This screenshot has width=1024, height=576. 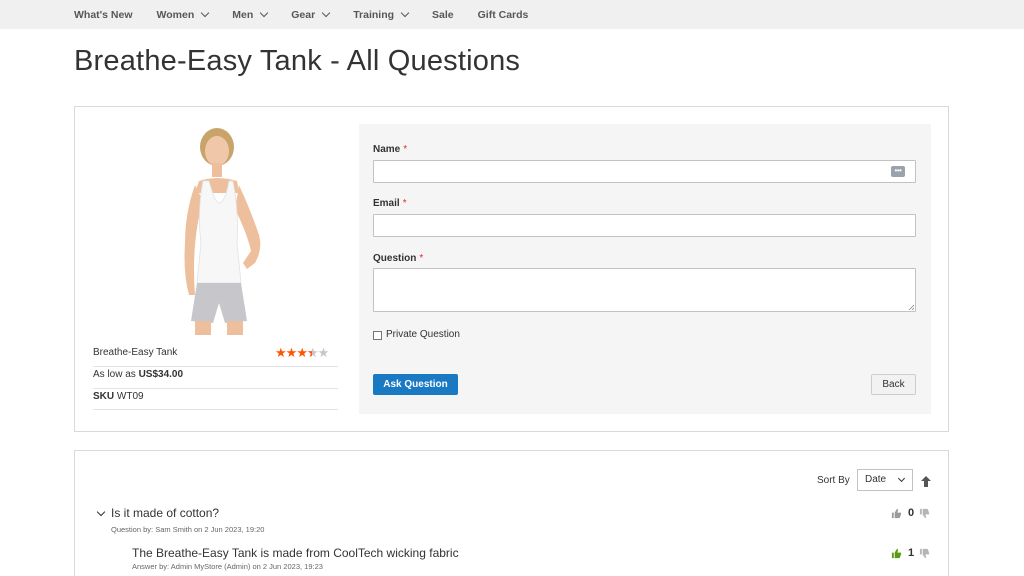 I want to click on back-button: Back, so click(x=893, y=384).